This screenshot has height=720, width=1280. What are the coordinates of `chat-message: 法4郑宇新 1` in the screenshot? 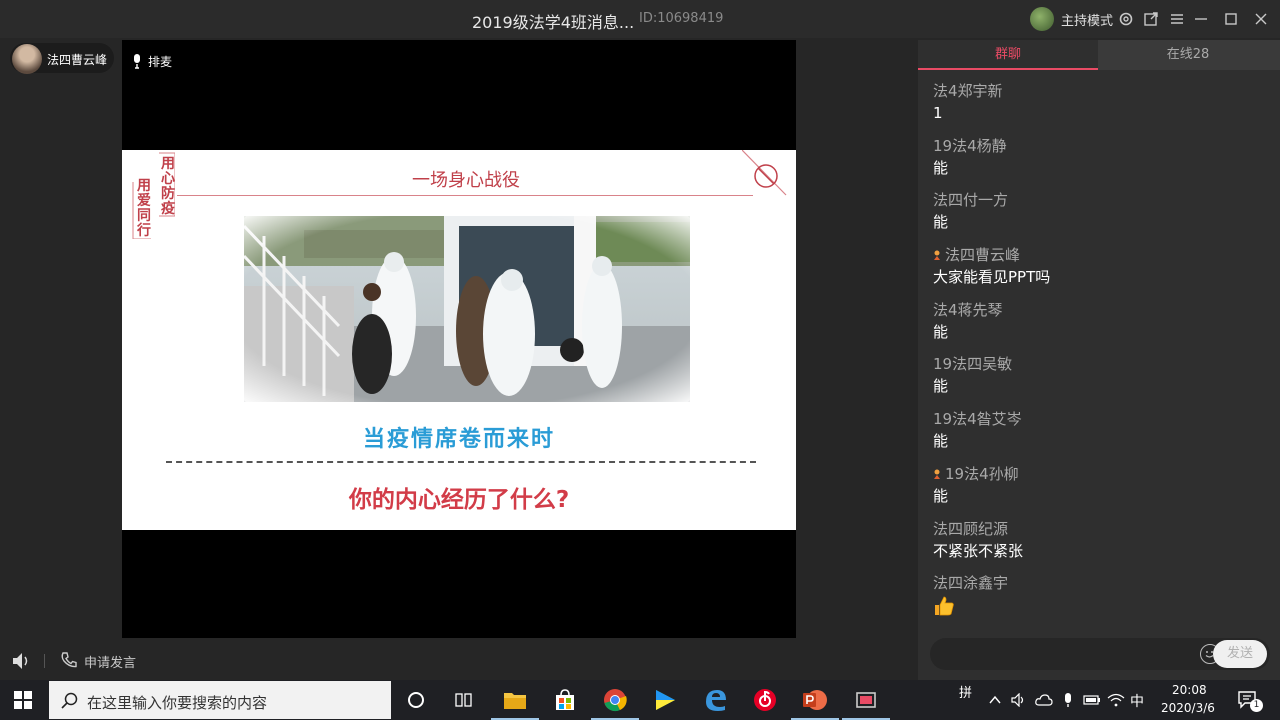 It's located at (1098, 107).